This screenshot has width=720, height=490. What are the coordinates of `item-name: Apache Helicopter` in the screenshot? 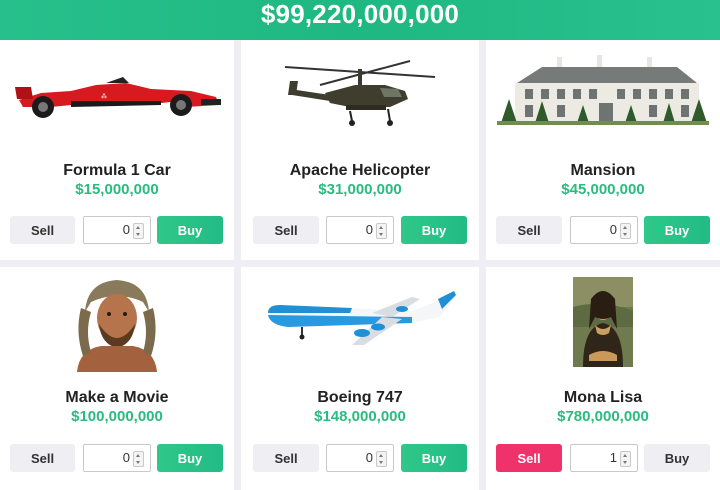 It's located at (360, 170).